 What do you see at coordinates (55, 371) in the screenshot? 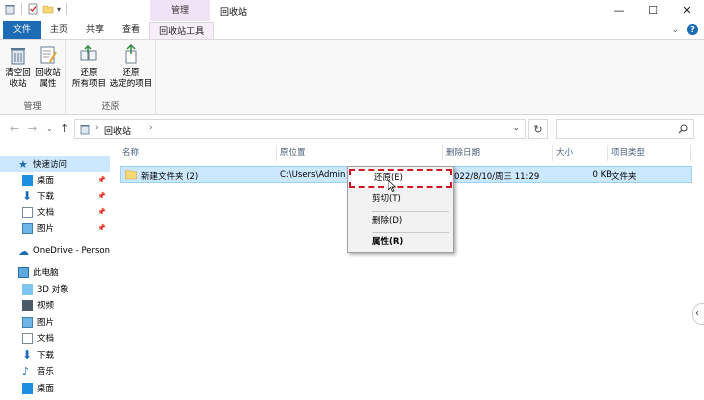
I see `nav-item-music: ♪ 音乐` at bounding box center [55, 371].